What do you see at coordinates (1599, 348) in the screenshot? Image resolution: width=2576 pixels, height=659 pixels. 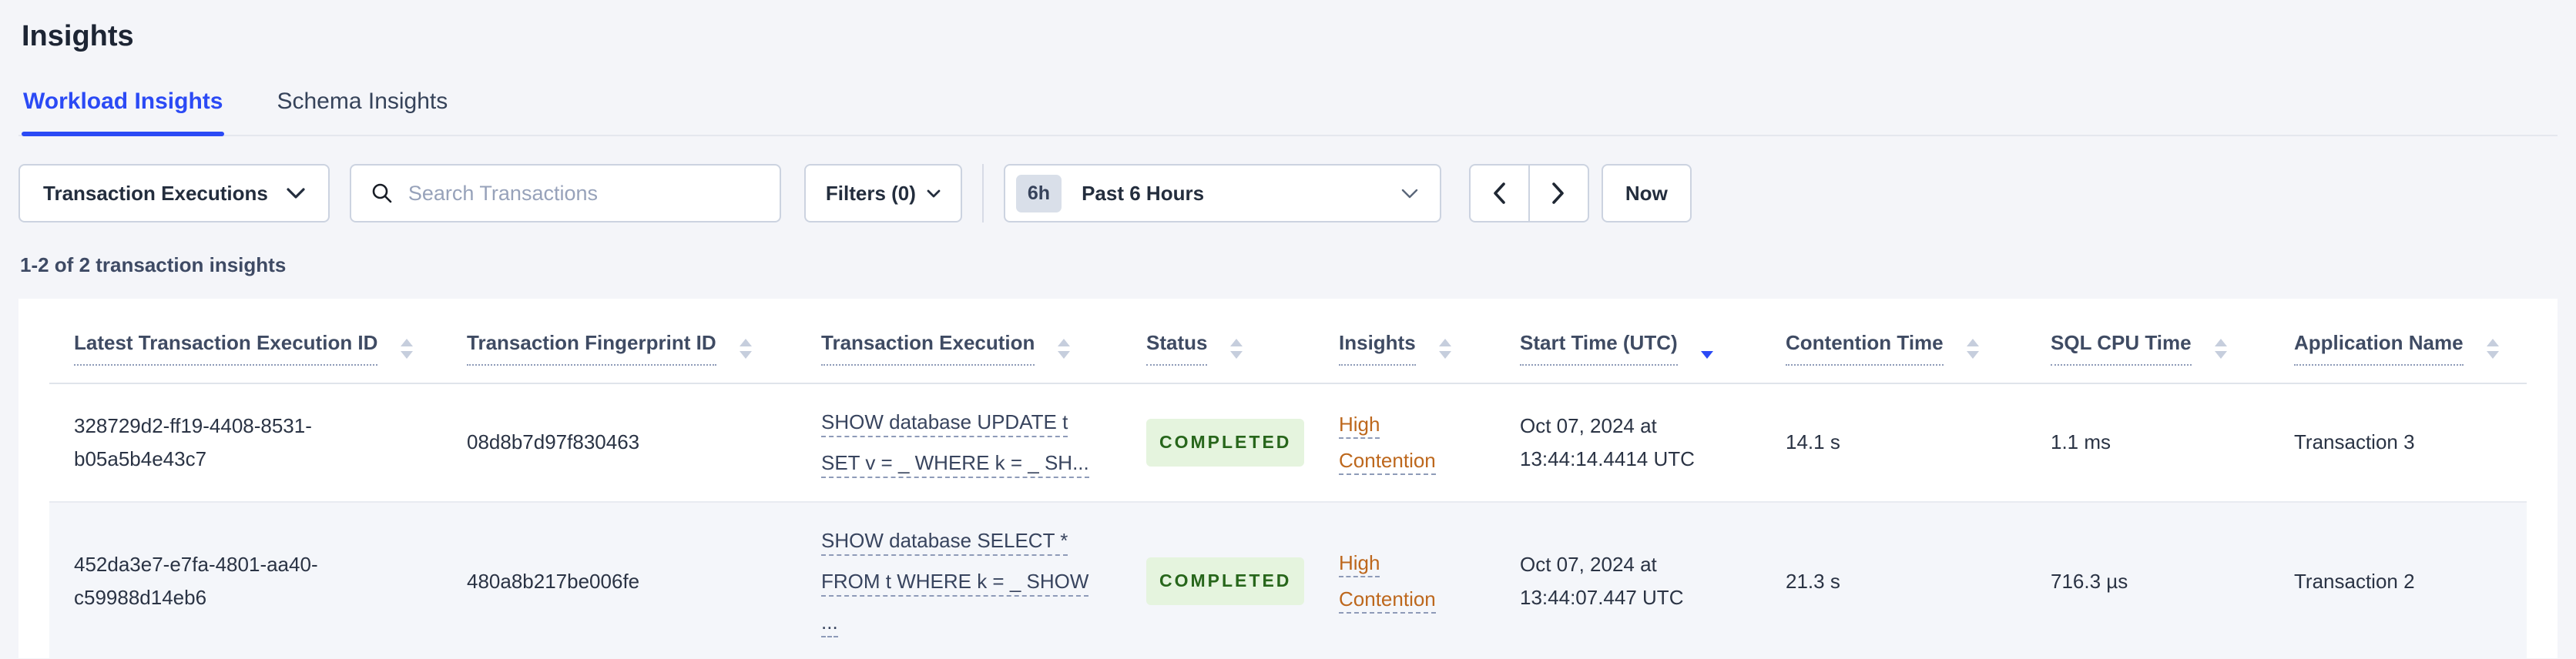 I see `column-header-label: Start Time (UTC)` at bounding box center [1599, 348].